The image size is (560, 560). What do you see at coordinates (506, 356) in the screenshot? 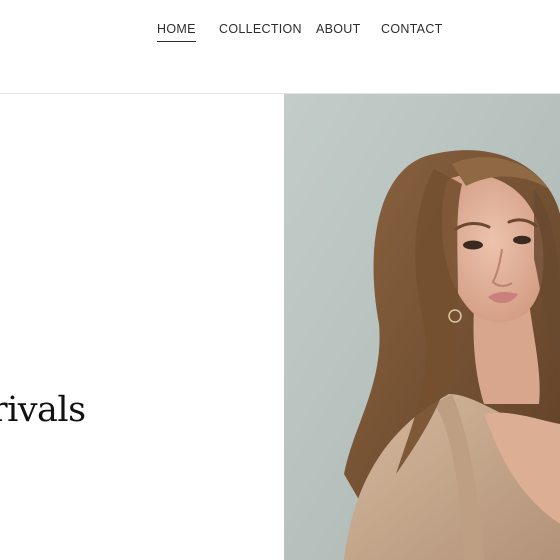
I see `neck` at bounding box center [506, 356].